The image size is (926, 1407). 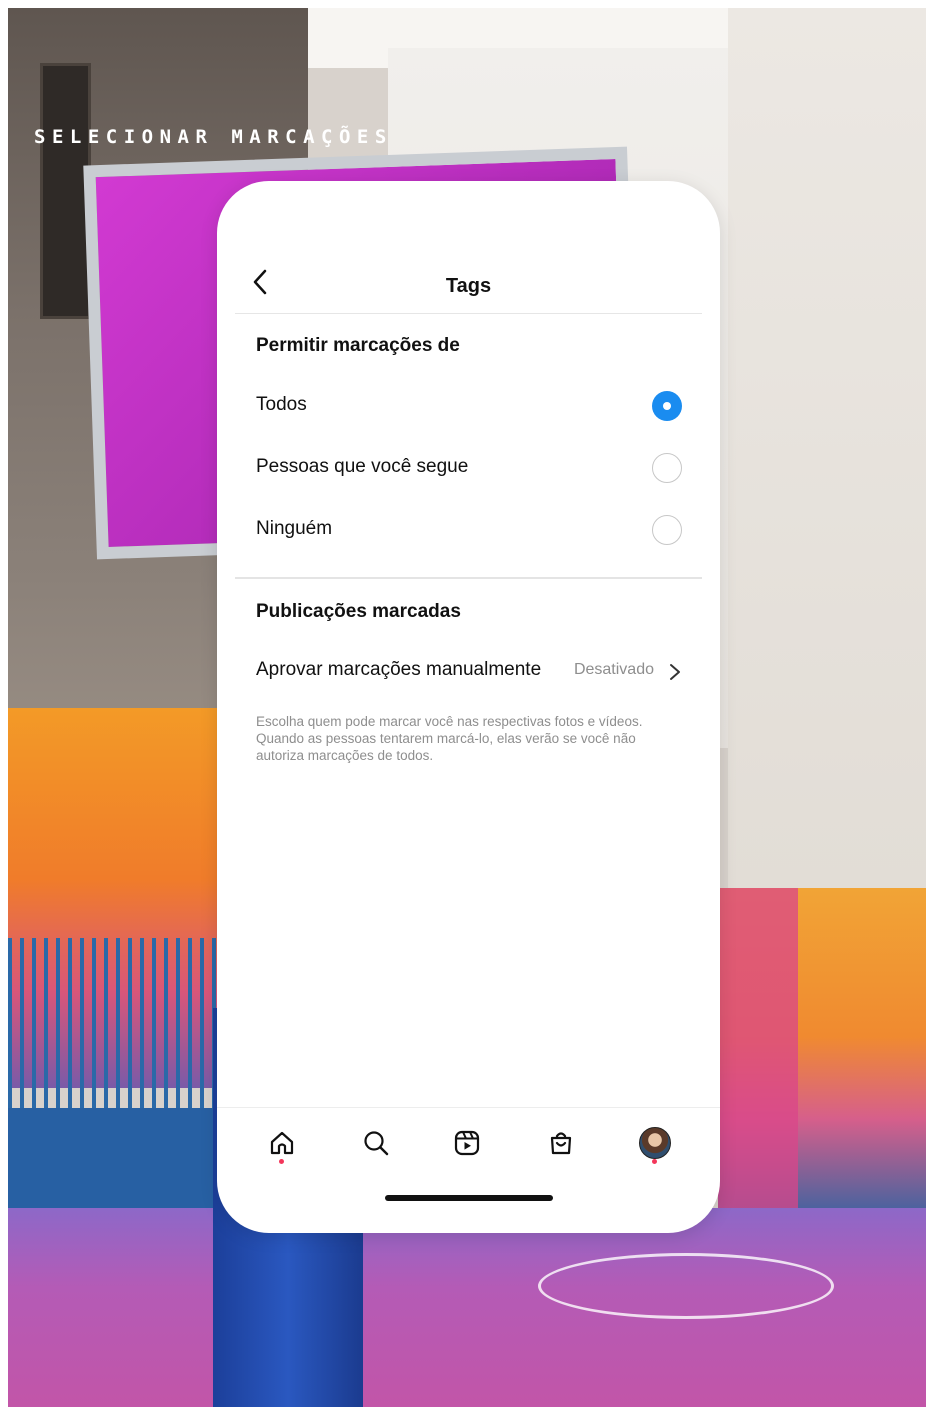 I want to click on painted-wall-accent, so click(x=758, y=1053).